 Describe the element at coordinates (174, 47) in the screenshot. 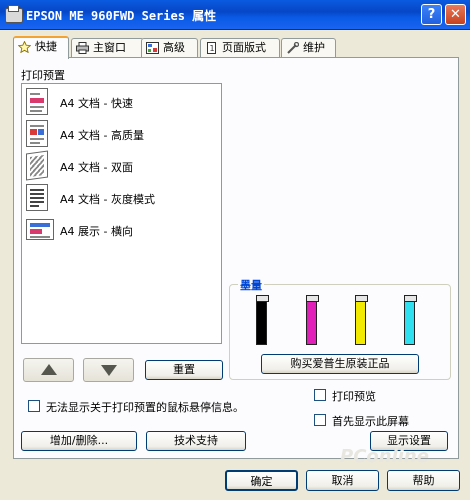

I see `tab-advanced-label: 高级` at that location.